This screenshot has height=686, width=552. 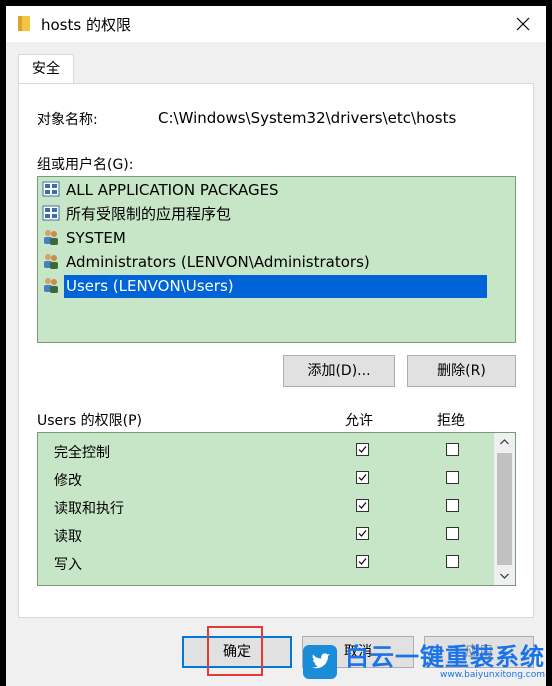 What do you see at coordinates (451, 421) in the screenshot?
I see `deny-header: 拒绝` at bounding box center [451, 421].